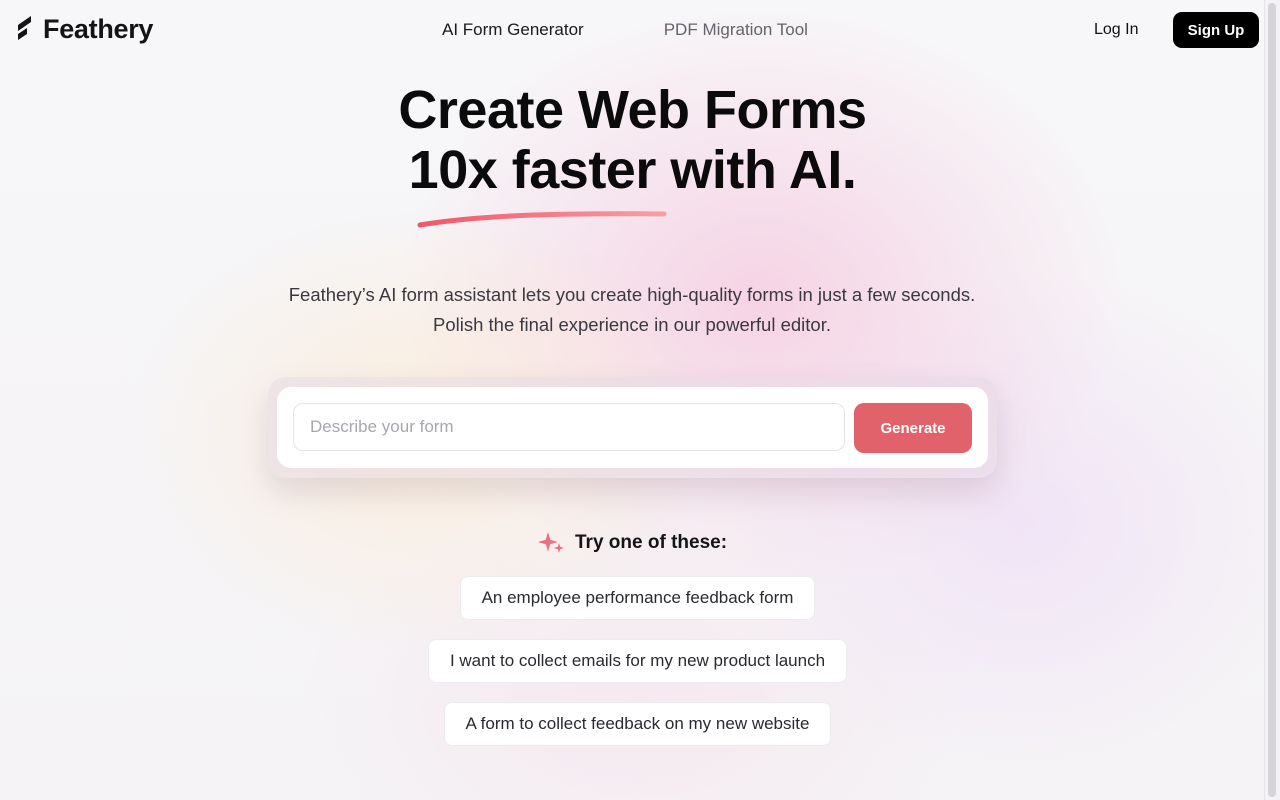 Image resolution: width=1280 pixels, height=800 pixels. What do you see at coordinates (542, 219) in the screenshot?
I see `brush-underline` at bounding box center [542, 219].